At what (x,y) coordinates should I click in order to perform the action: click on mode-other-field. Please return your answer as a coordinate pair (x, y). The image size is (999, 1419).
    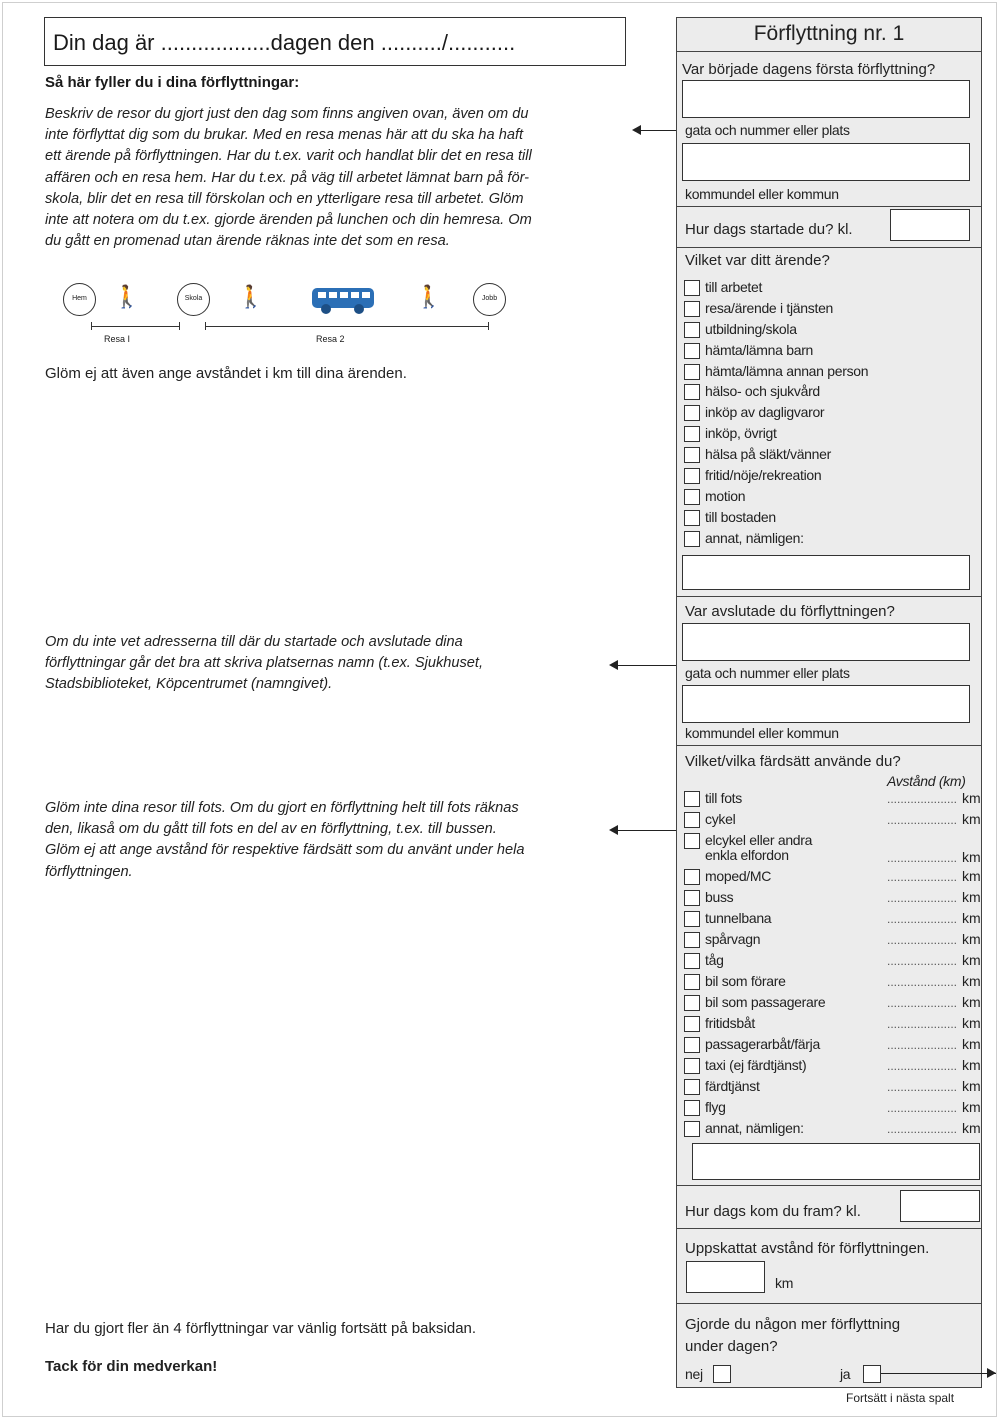
    Looking at the image, I should click on (836, 1161).